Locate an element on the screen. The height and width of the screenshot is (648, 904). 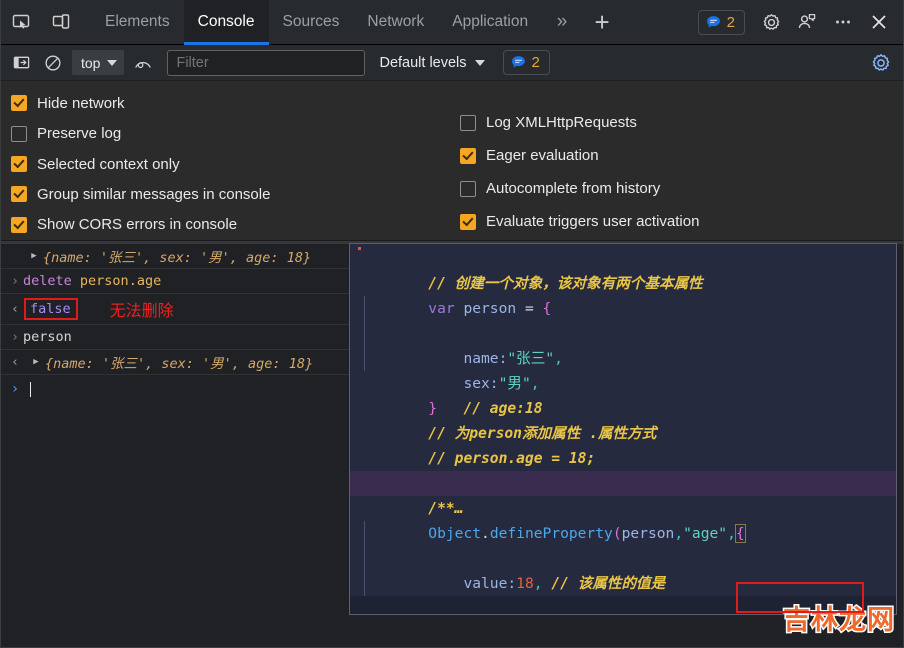
more-tabs-icon: » is located at coordinates (562, 22).